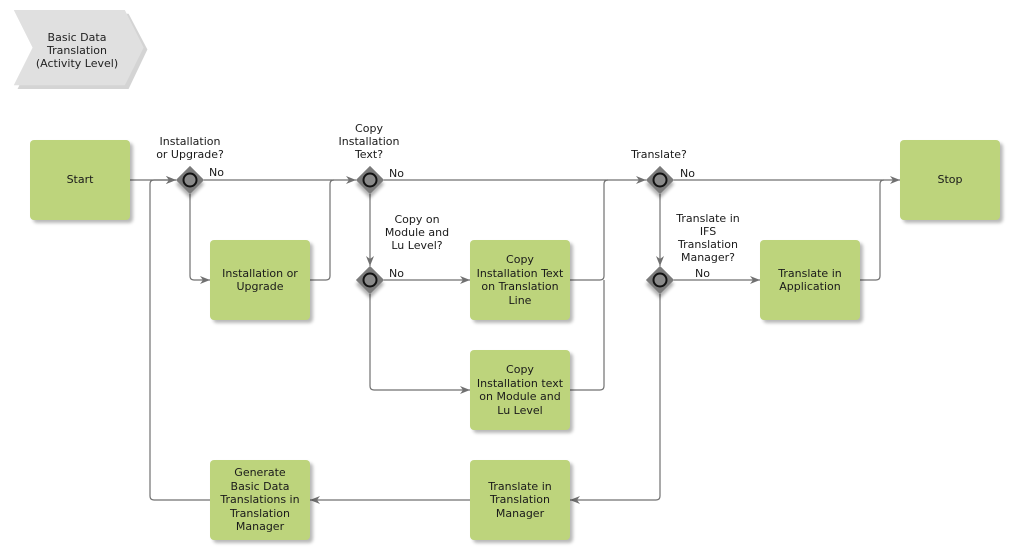 This screenshot has height=550, width=1010. What do you see at coordinates (199, 239) in the screenshot?
I see `flow-gw1-to-install` at bounding box center [199, 239].